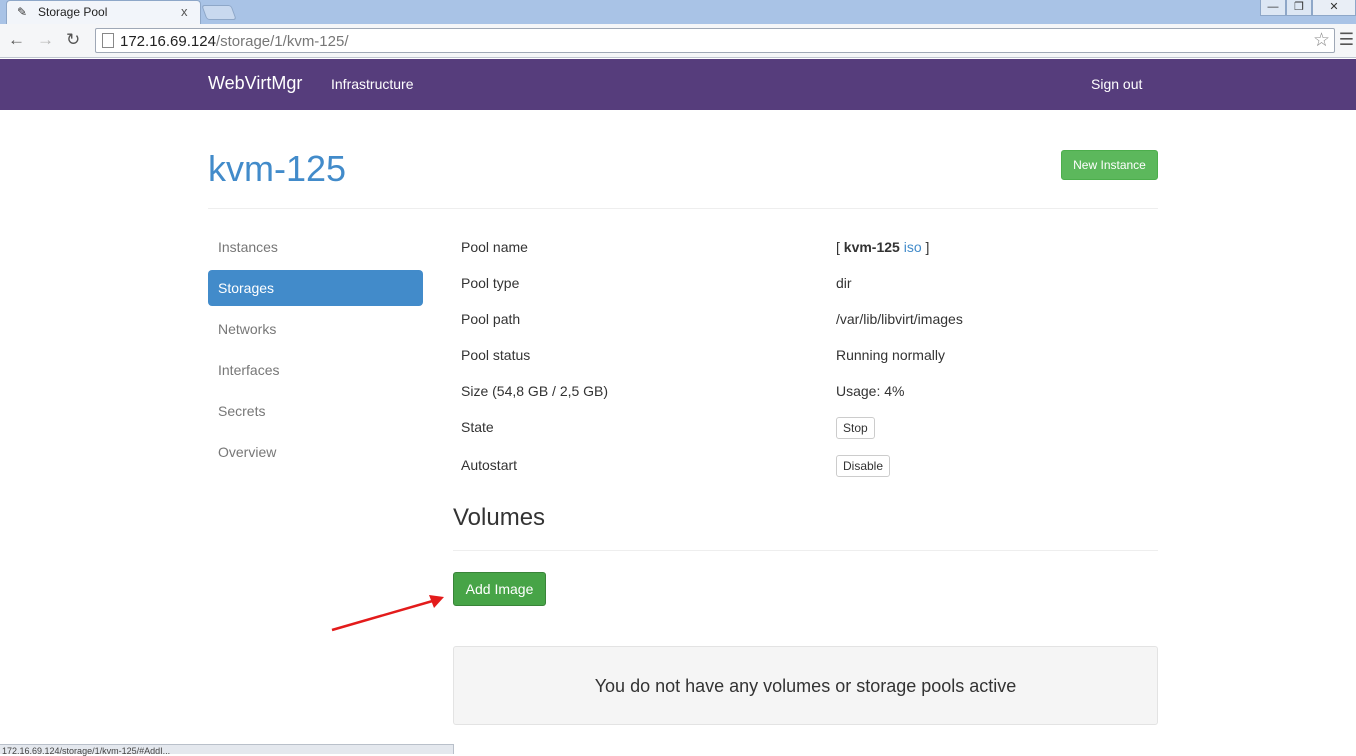 This screenshot has height=756, width=1356. I want to click on pool-name-open-bracket: [, so click(840, 247).